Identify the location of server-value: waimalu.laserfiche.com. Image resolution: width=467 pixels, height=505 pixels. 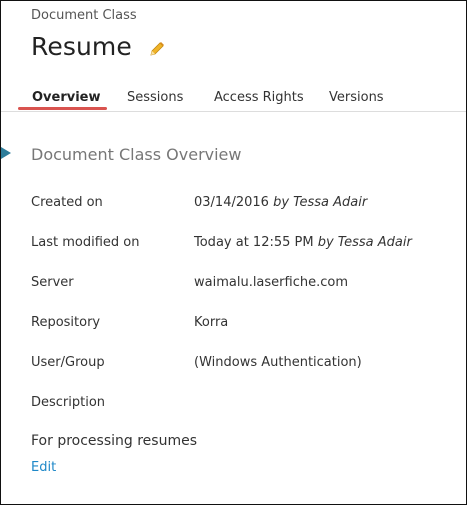
(271, 282).